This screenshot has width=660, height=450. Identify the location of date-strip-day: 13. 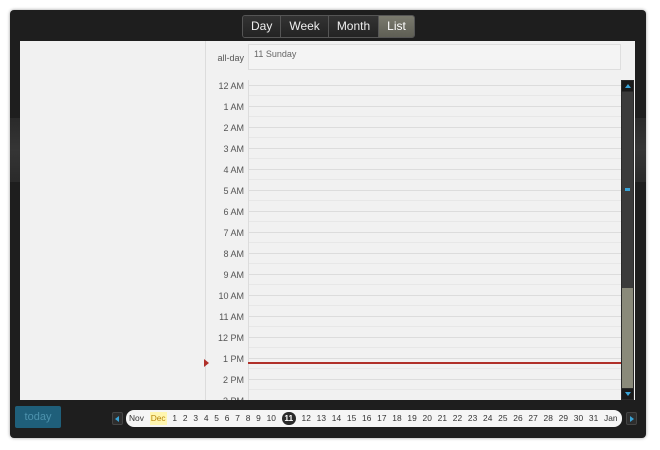
(321, 418).